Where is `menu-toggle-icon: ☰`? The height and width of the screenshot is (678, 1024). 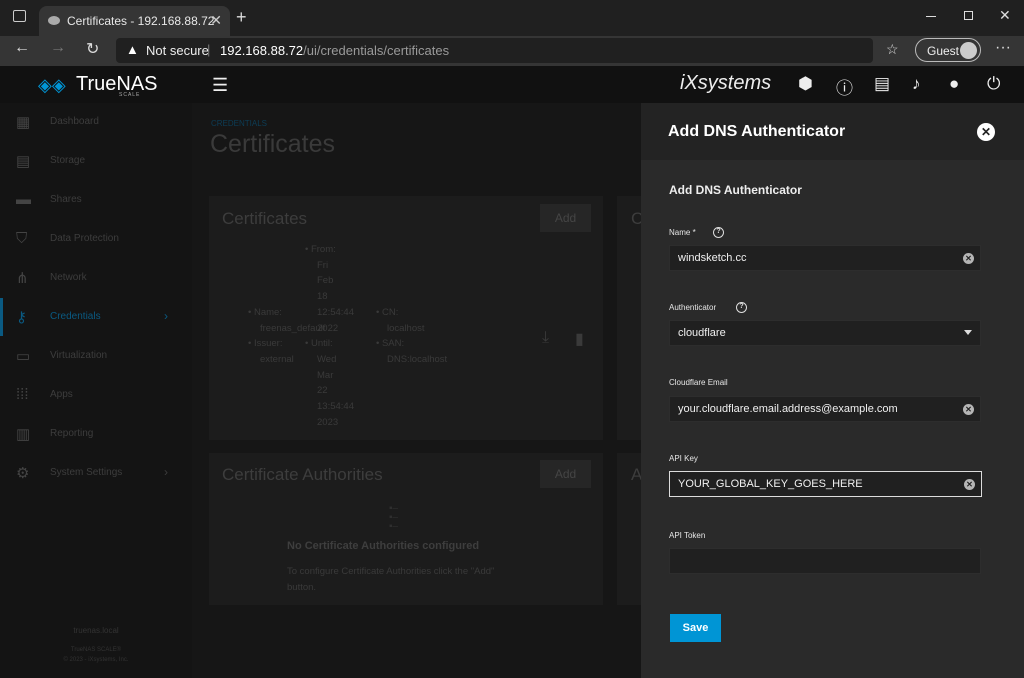 menu-toggle-icon: ☰ is located at coordinates (220, 85).